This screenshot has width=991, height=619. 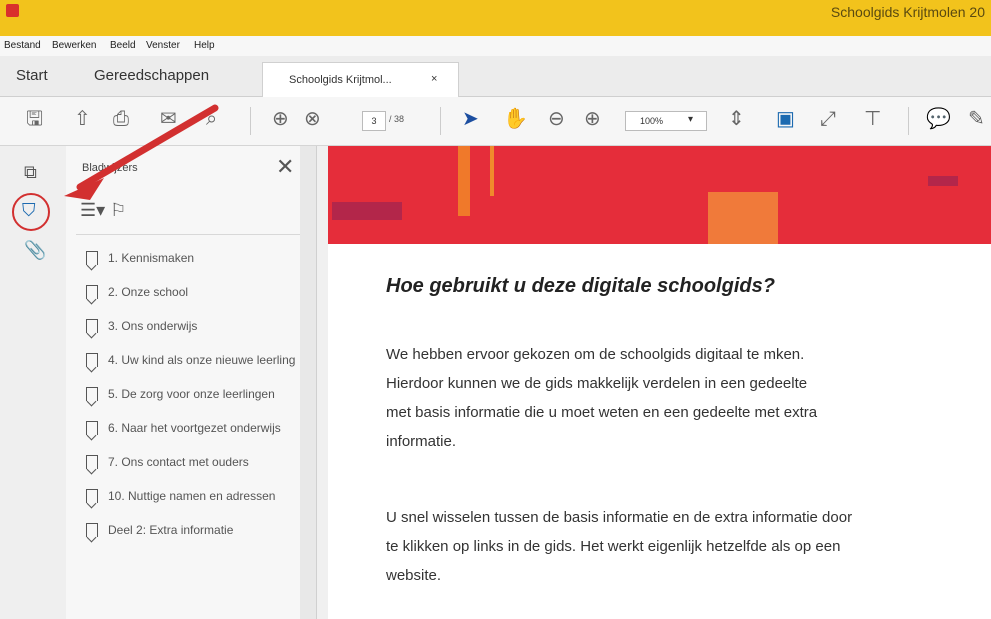 What do you see at coordinates (495, 18) in the screenshot?
I see `title-bar: Schoolgids Krijtmolen 20` at bounding box center [495, 18].